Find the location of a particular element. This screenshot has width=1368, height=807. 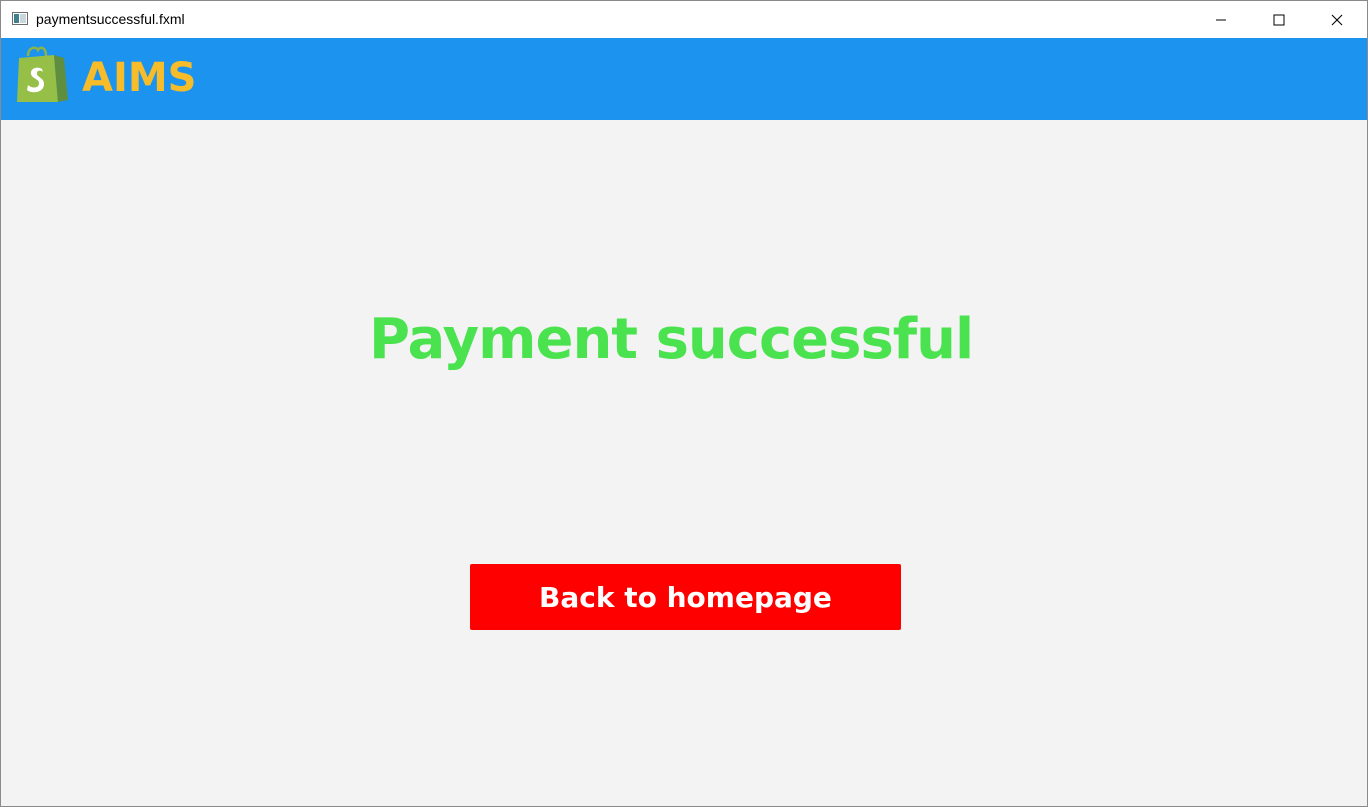

maximize-icon is located at coordinates (1279, 19).